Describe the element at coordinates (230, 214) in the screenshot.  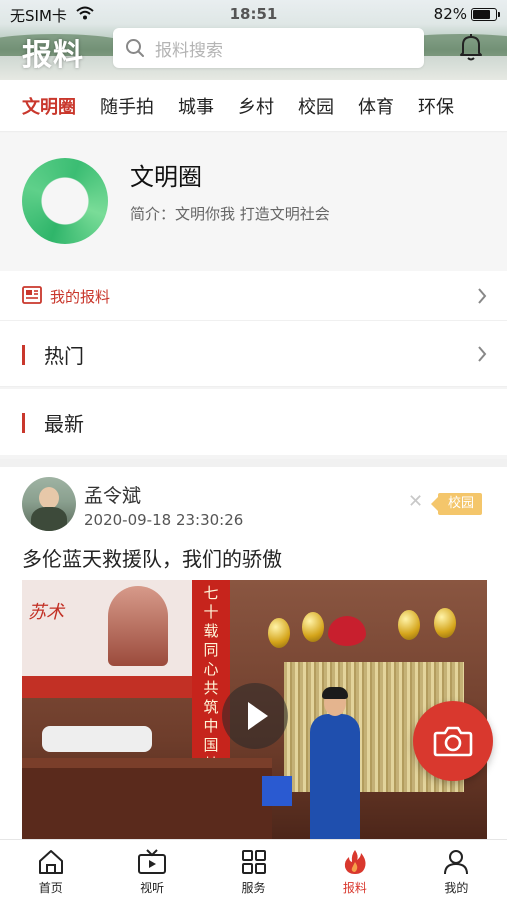
I see `circle-description: 简介：文明你我 打造文明社会` at that location.